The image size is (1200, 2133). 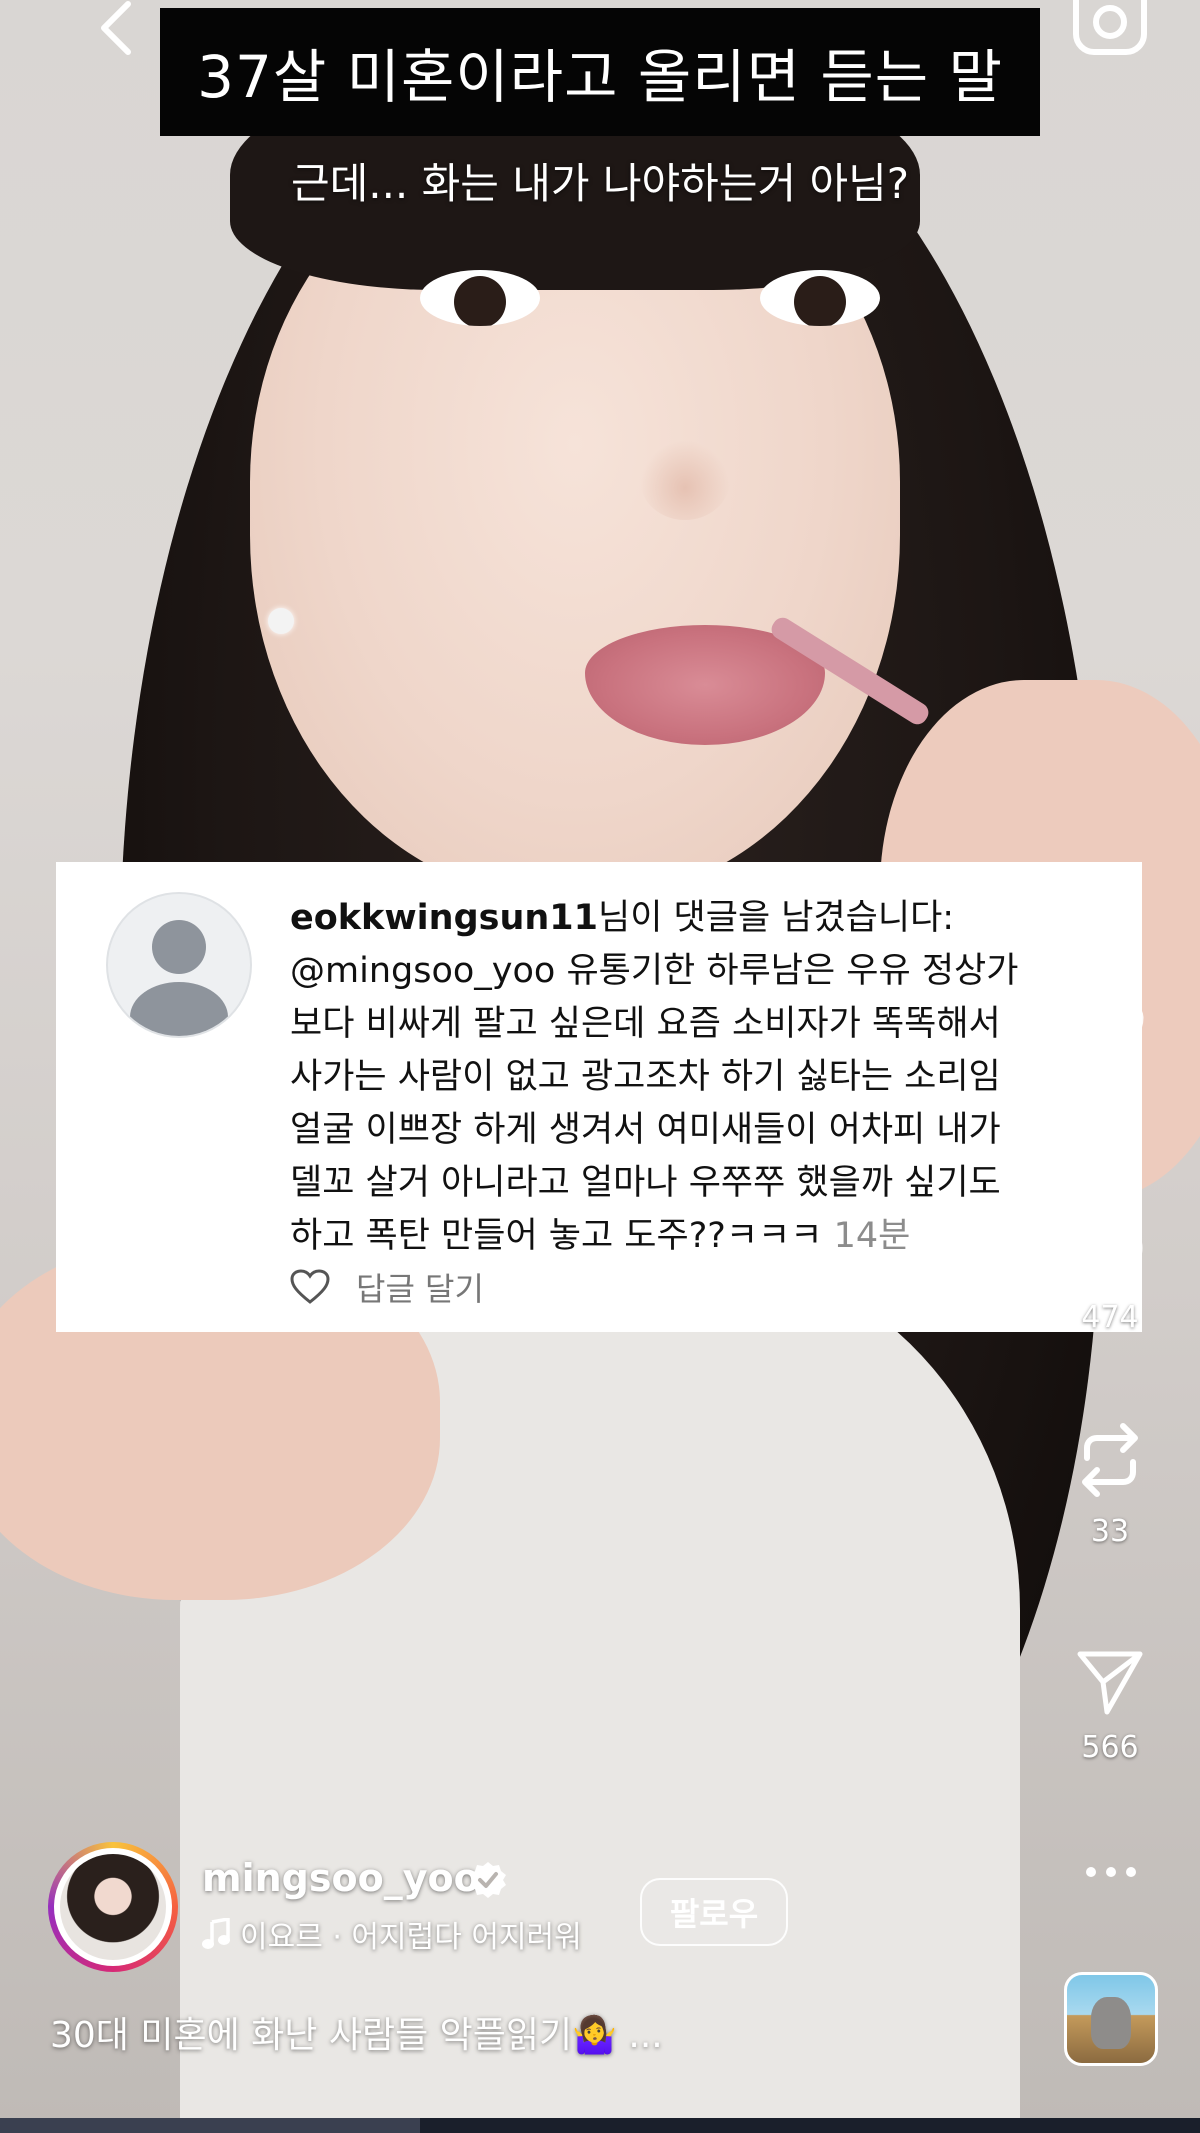 What do you see at coordinates (1110, 1682) in the screenshot?
I see `send-icon` at bounding box center [1110, 1682].